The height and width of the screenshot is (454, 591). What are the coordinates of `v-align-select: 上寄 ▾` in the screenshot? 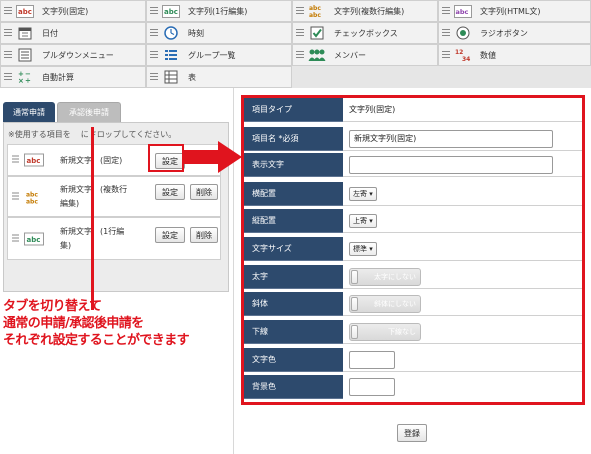 It's located at (363, 221).